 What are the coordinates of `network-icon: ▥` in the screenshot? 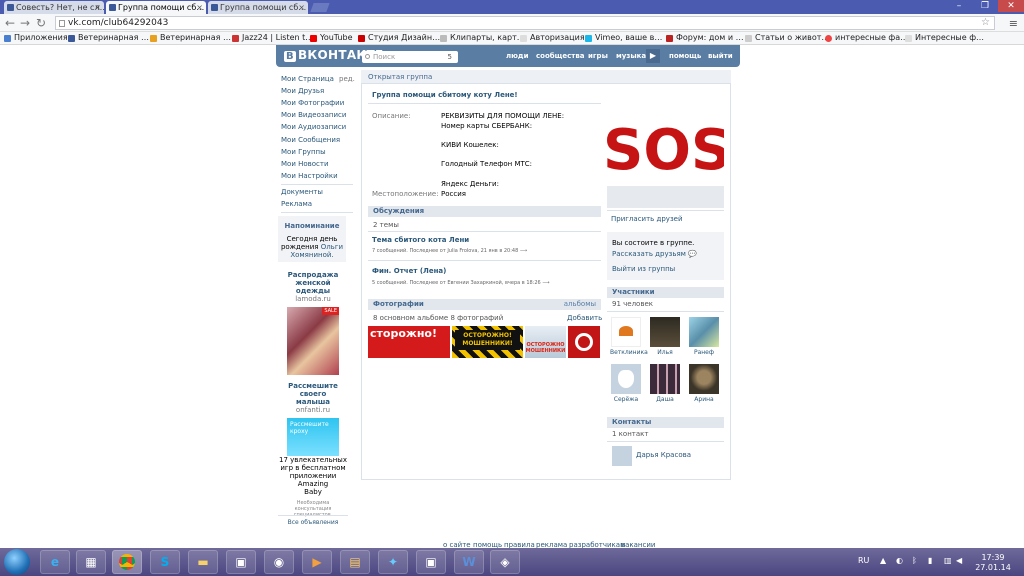 It's located at (948, 560).